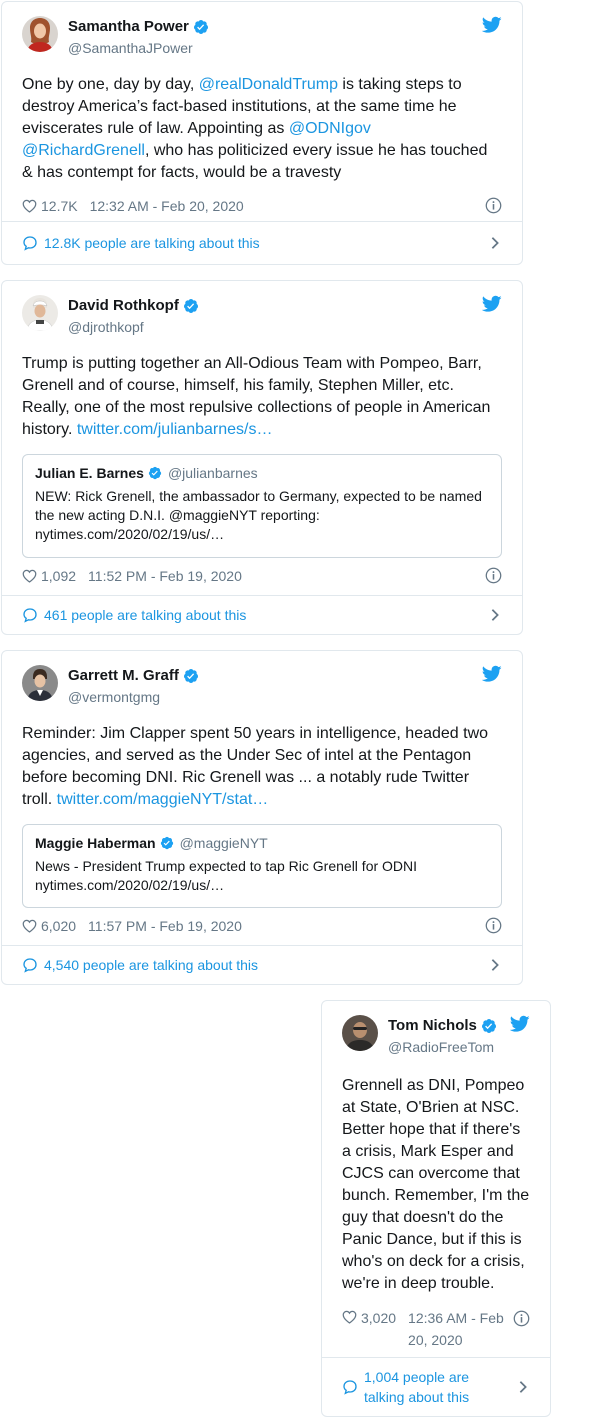  I want to click on talking-footer: 461 people are talking about this, so click(262, 614).